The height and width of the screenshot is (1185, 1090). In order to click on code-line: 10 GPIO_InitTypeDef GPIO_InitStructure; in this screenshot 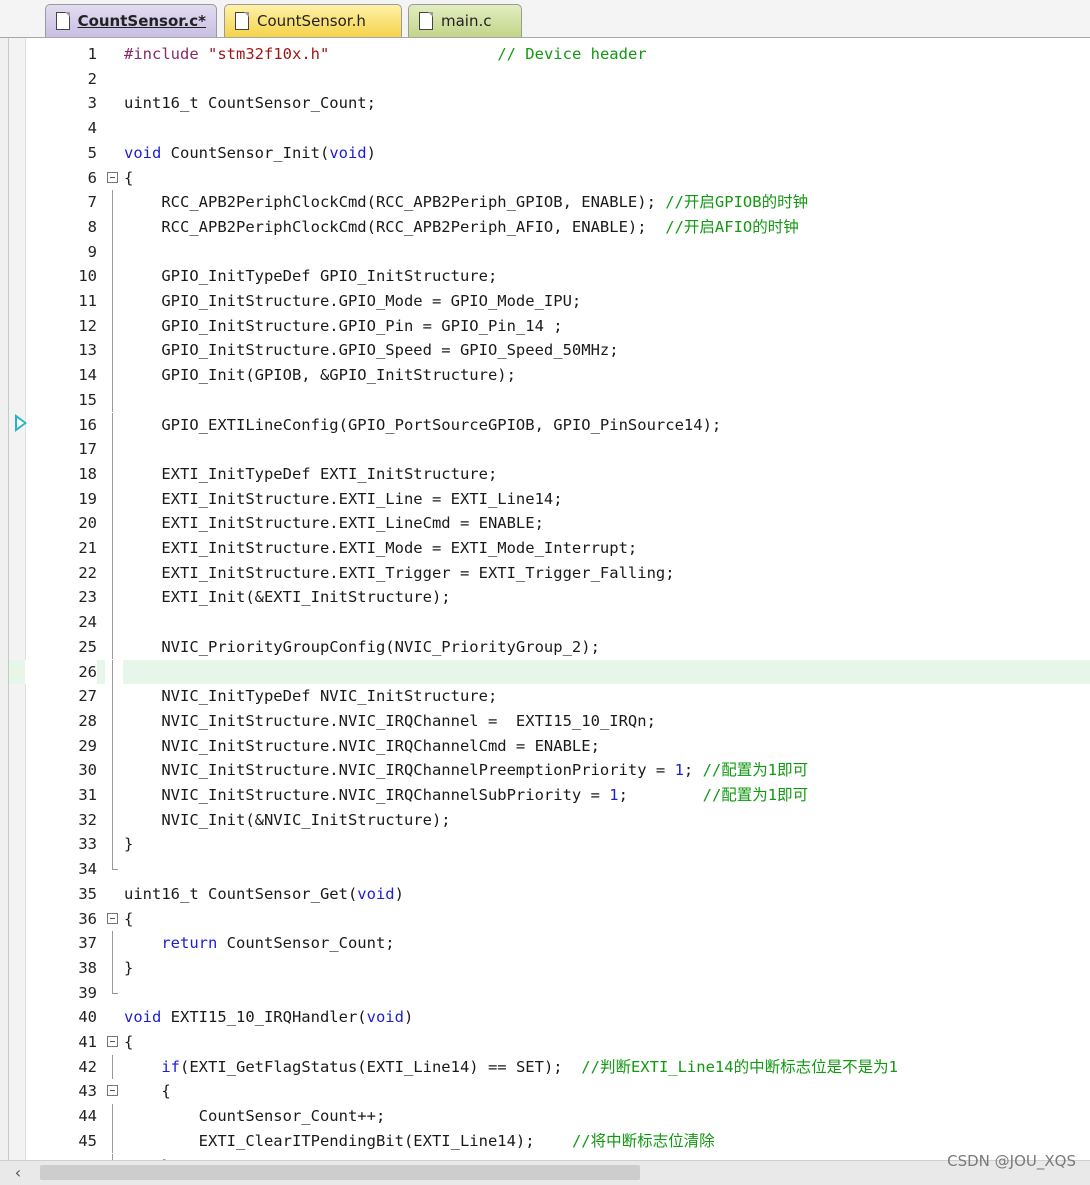, I will do `click(549, 276)`.